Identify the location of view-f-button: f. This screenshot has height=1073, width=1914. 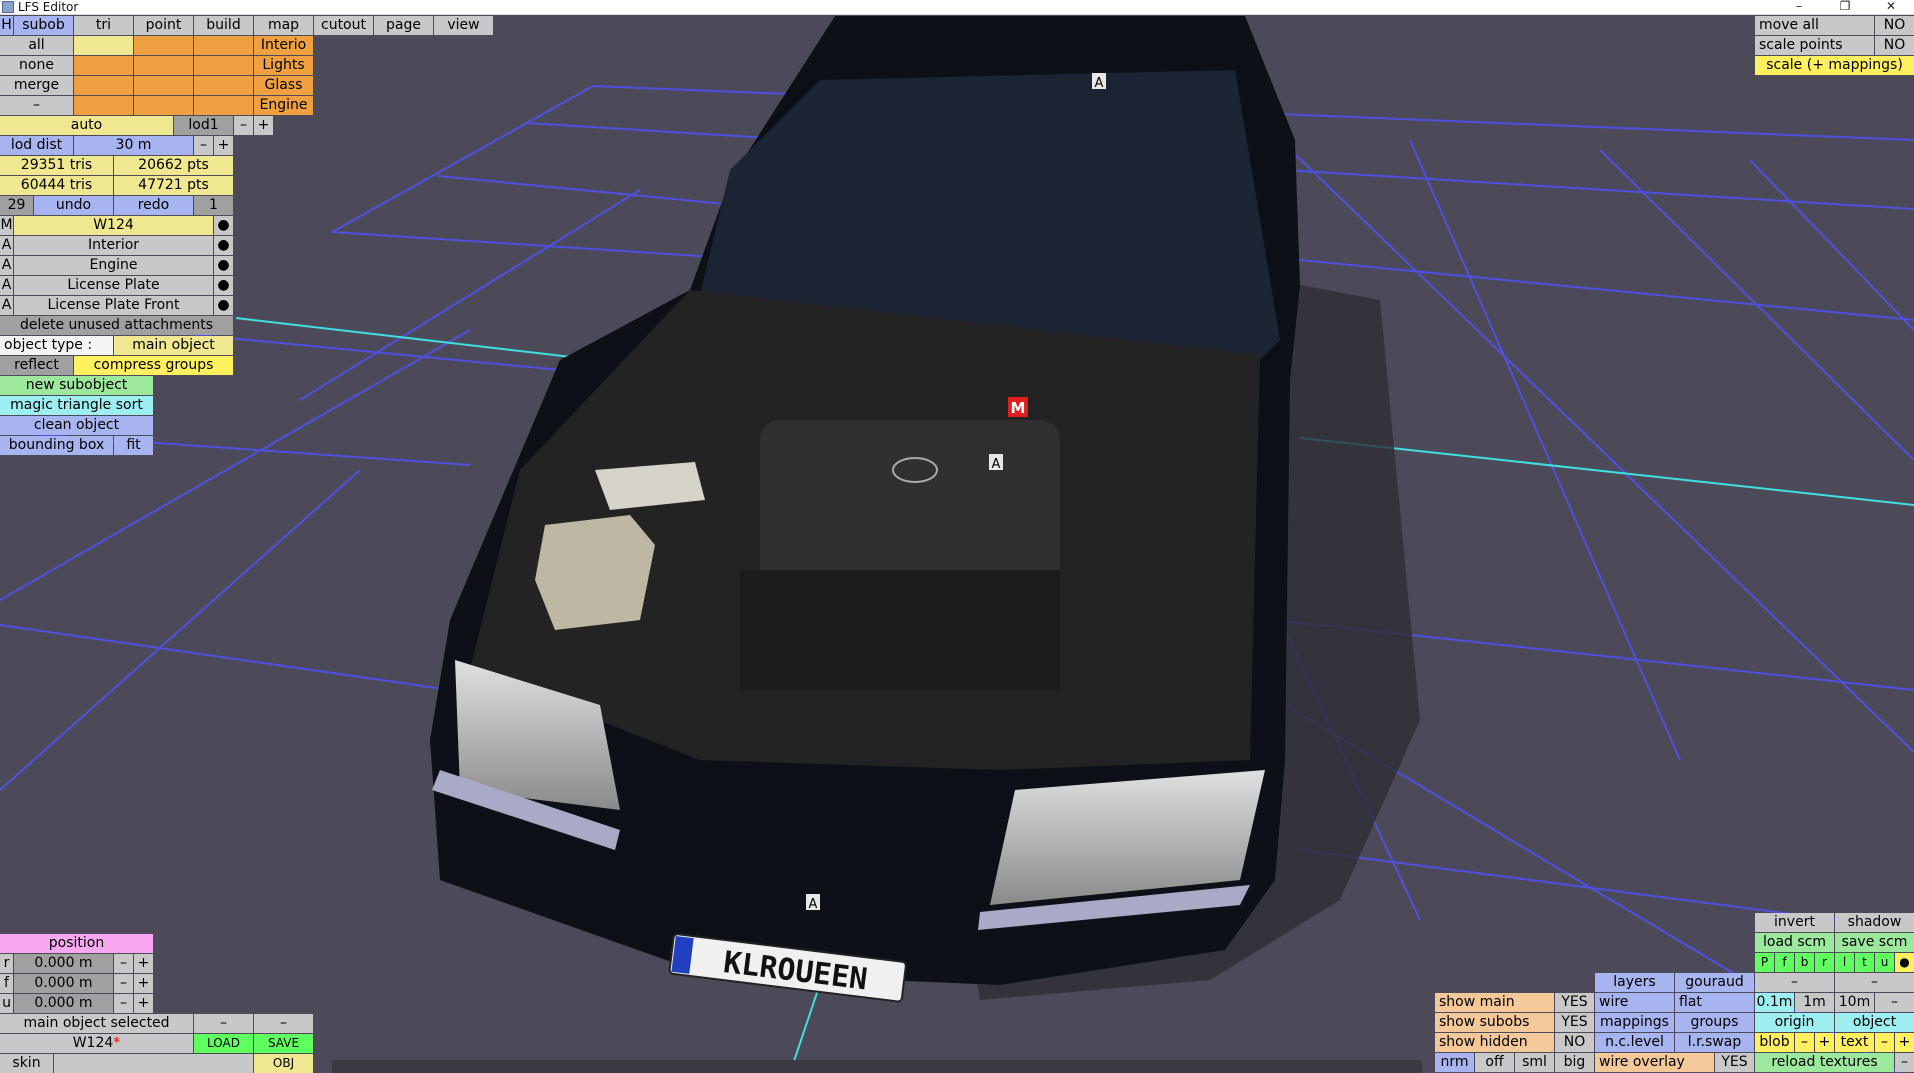
(1784, 962).